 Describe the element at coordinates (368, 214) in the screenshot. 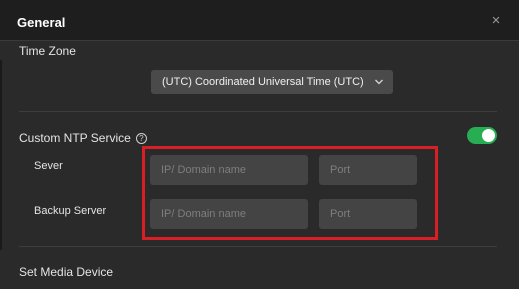

I see `backup-server-port-input` at that location.